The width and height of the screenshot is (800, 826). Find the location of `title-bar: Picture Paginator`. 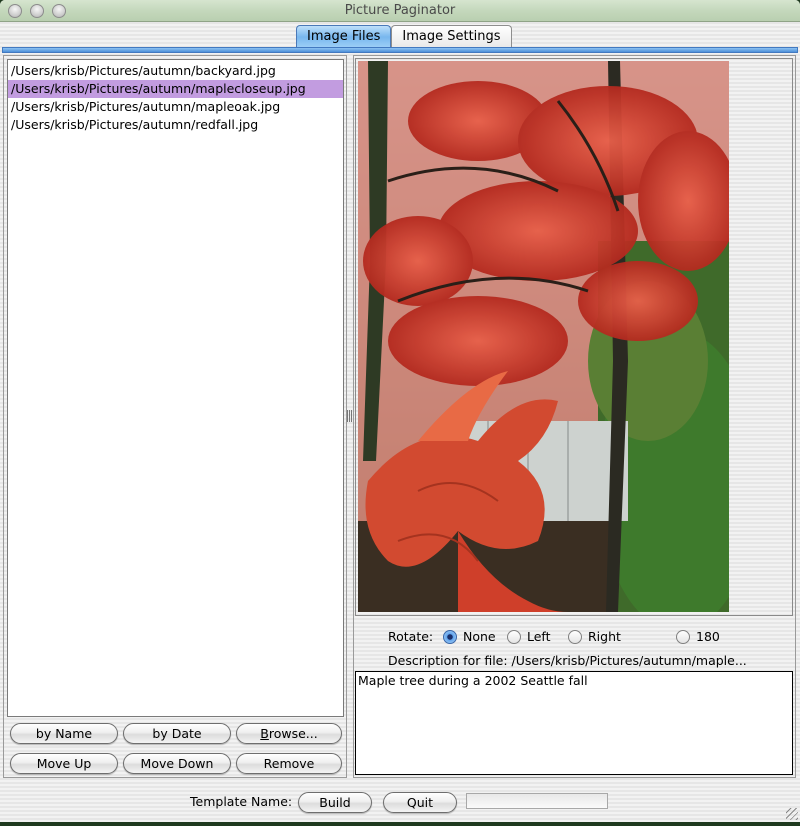

title-bar: Picture Paginator is located at coordinates (400, 11).